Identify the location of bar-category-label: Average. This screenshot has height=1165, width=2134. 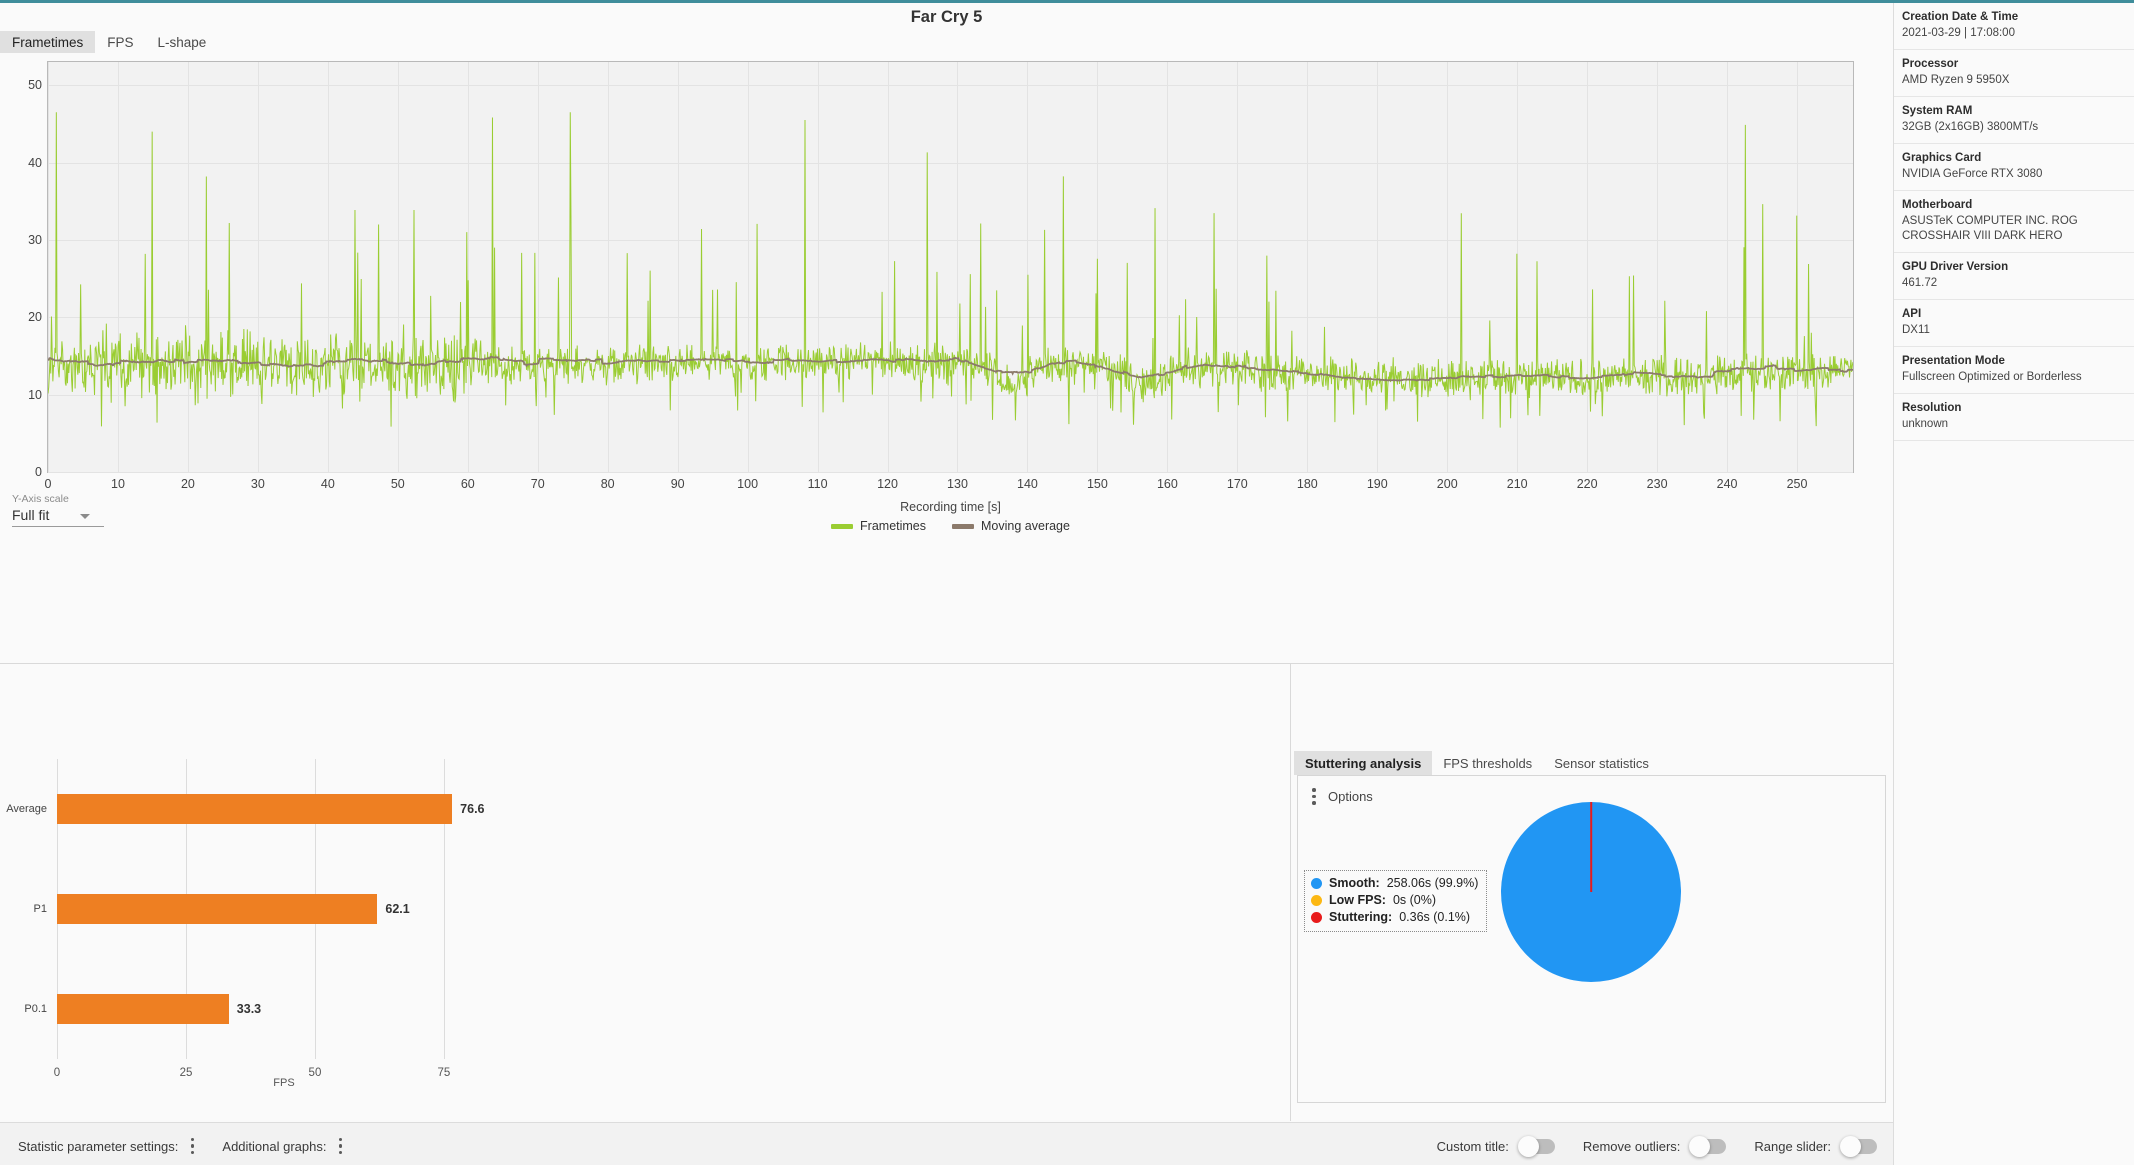
(26, 809).